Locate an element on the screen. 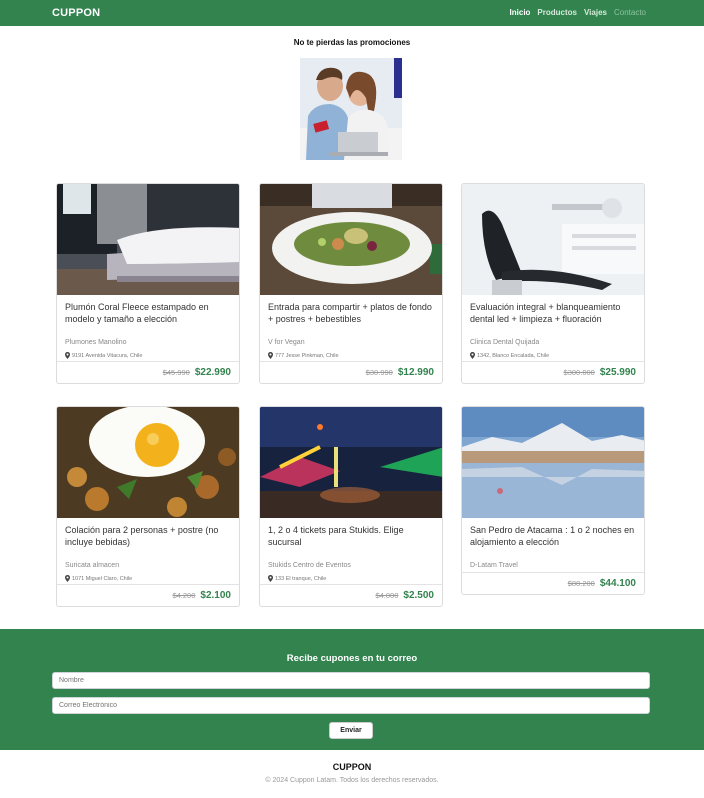  deal-image-fair is located at coordinates (351, 462).